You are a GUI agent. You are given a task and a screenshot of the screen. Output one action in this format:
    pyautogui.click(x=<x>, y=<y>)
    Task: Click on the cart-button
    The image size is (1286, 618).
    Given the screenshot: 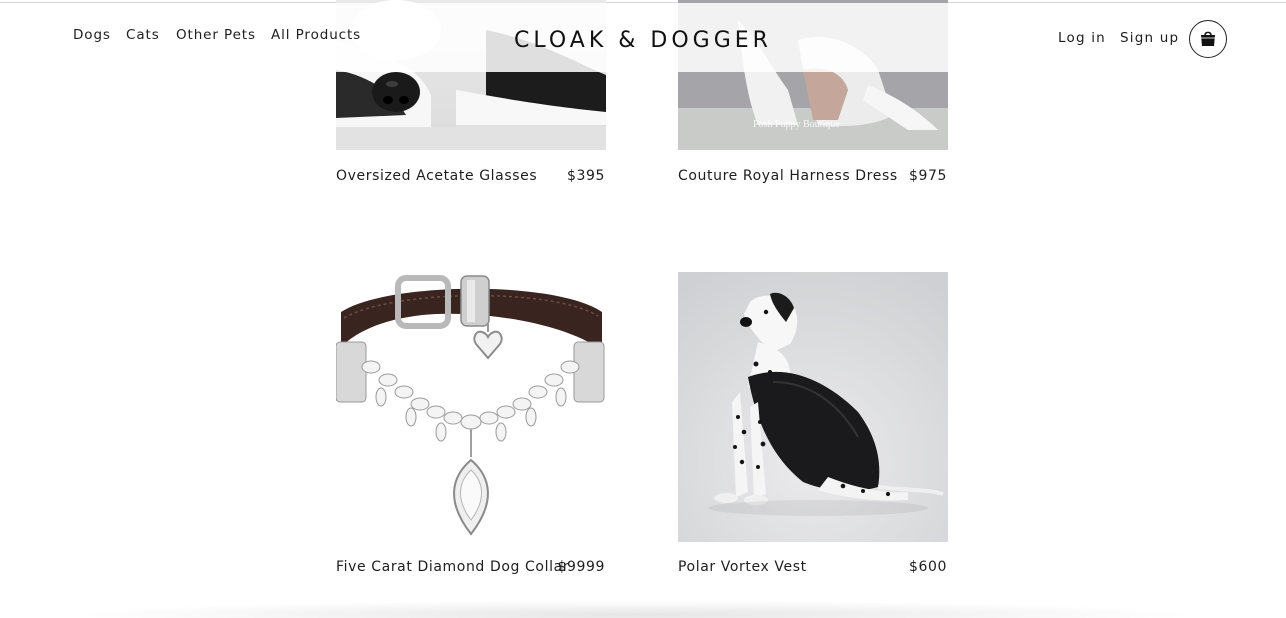 What is the action you would take?
    pyautogui.click(x=1208, y=39)
    